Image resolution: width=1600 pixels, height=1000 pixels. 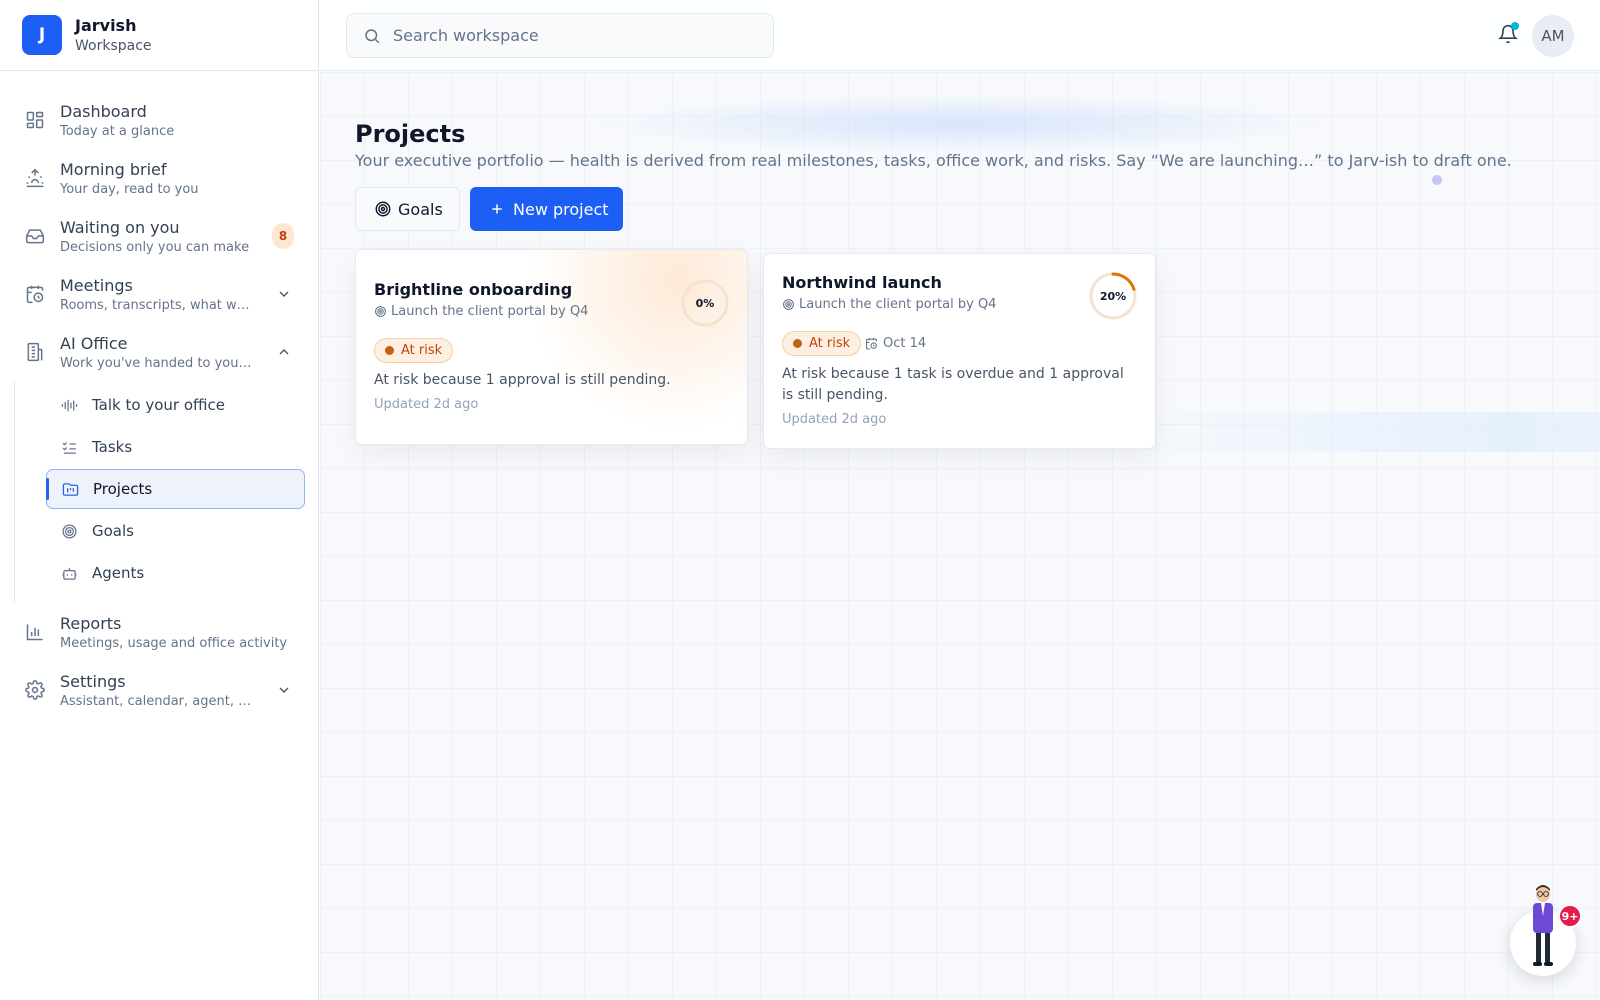 I want to click on new-project-button: New project, so click(x=546, y=209).